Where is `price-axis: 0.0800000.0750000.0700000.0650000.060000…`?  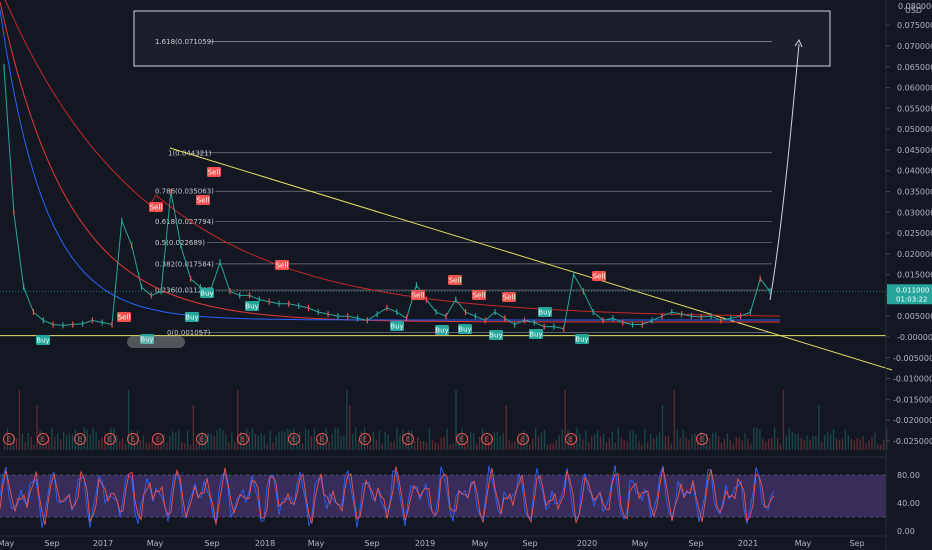 price-axis: 0.0800000.0750000.0700000.0650000.060000… is located at coordinates (908, 275).